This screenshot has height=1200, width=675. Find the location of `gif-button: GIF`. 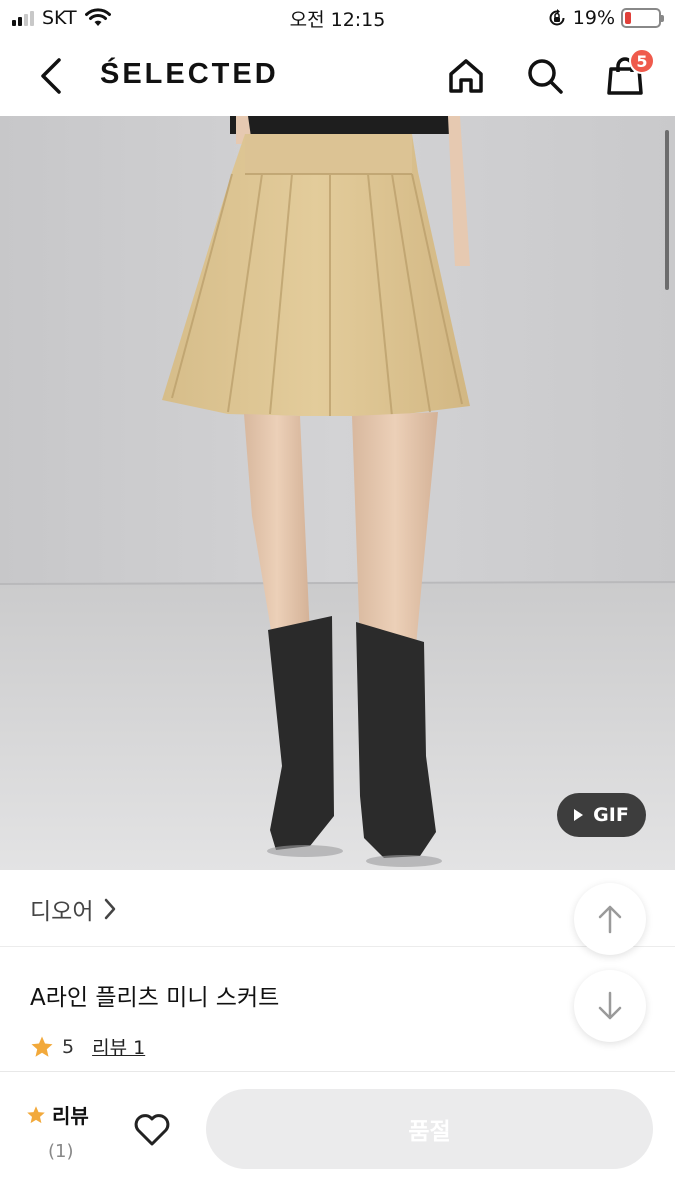

gif-button: GIF is located at coordinates (601, 815).